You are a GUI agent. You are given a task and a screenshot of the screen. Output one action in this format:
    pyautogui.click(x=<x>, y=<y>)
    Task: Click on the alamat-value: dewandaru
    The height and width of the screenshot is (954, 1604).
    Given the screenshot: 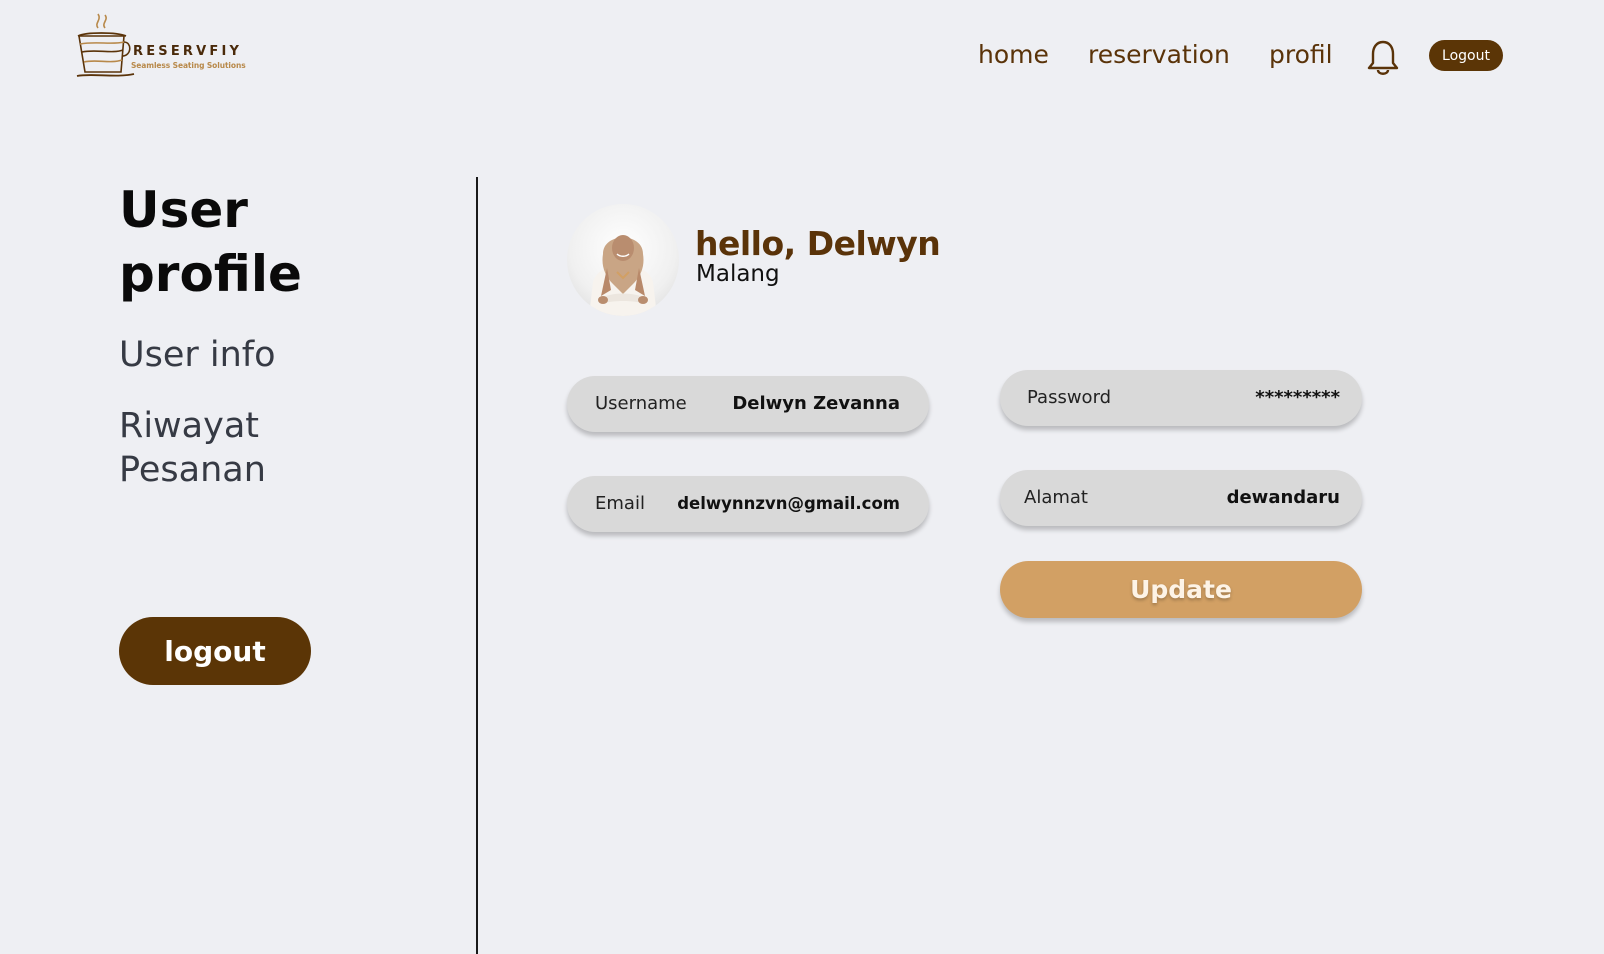 What is the action you would take?
    pyautogui.click(x=1283, y=498)
    